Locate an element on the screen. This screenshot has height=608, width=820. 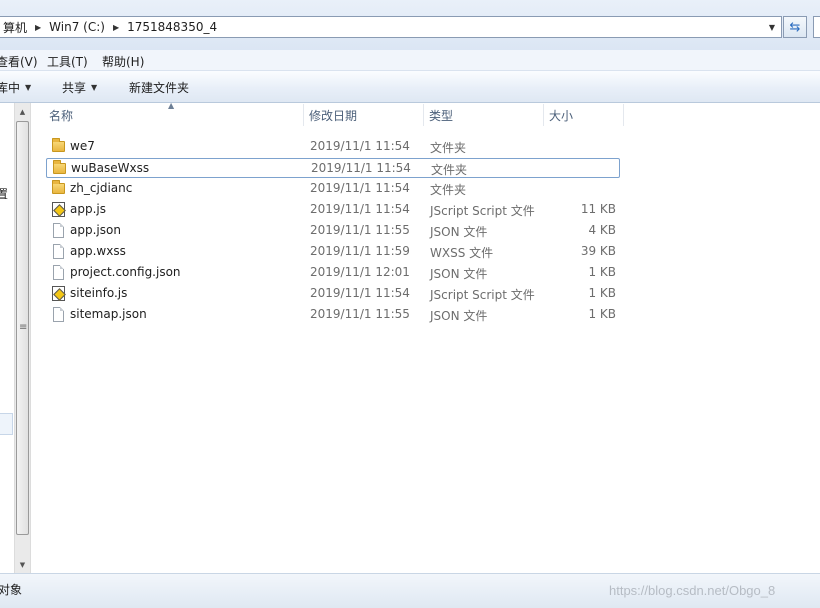
include-in-library-label: 库中 is located at coordinates (10, 88).